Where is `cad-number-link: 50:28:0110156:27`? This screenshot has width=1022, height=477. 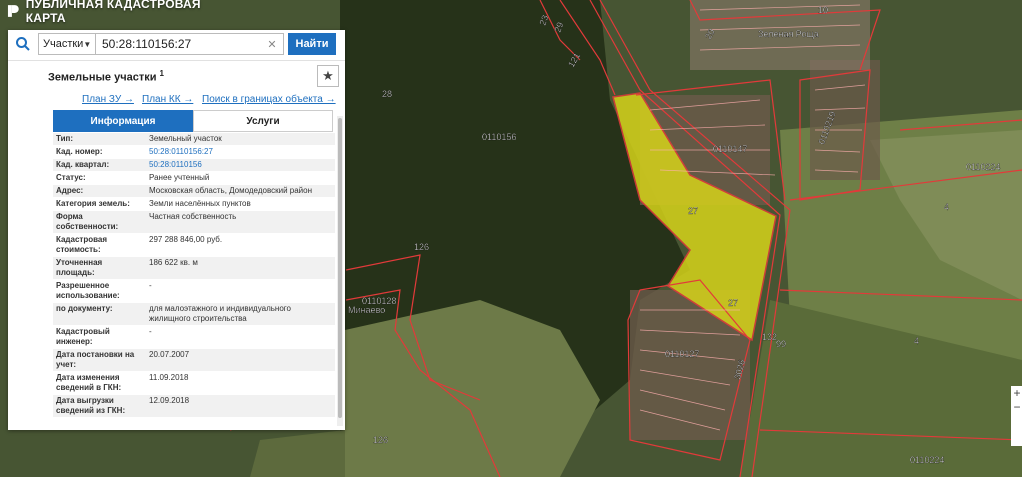 cad-number-link: 50:28:0110156:27 is located at coordinates (240, 152).